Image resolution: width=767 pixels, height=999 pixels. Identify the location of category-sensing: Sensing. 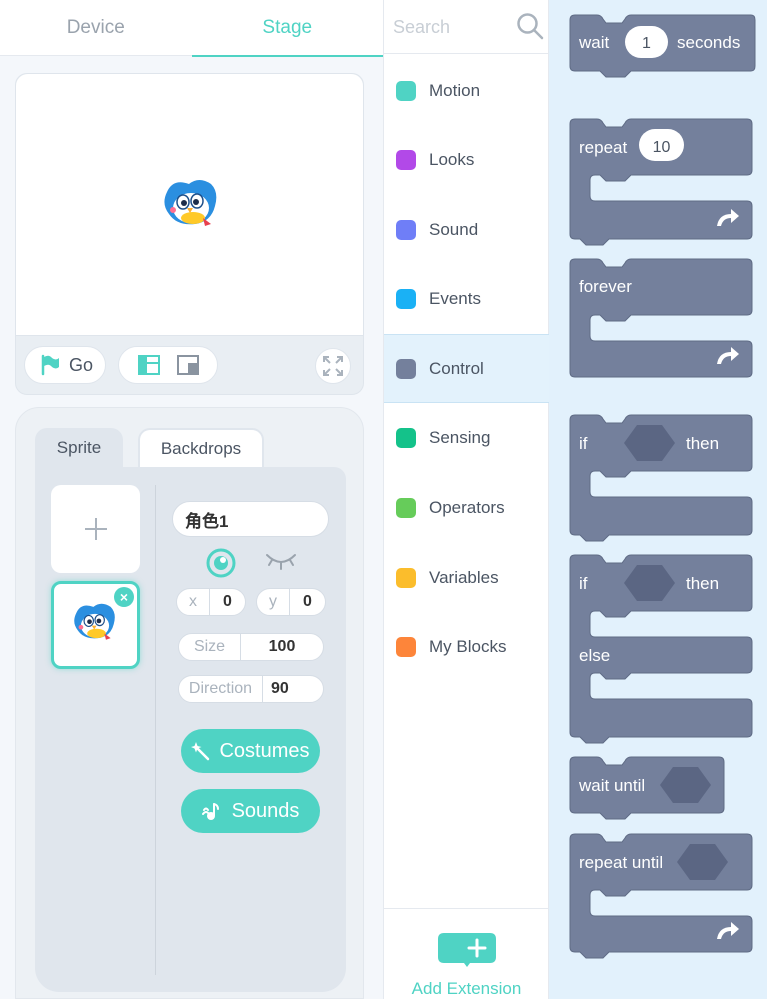
(466, 437).